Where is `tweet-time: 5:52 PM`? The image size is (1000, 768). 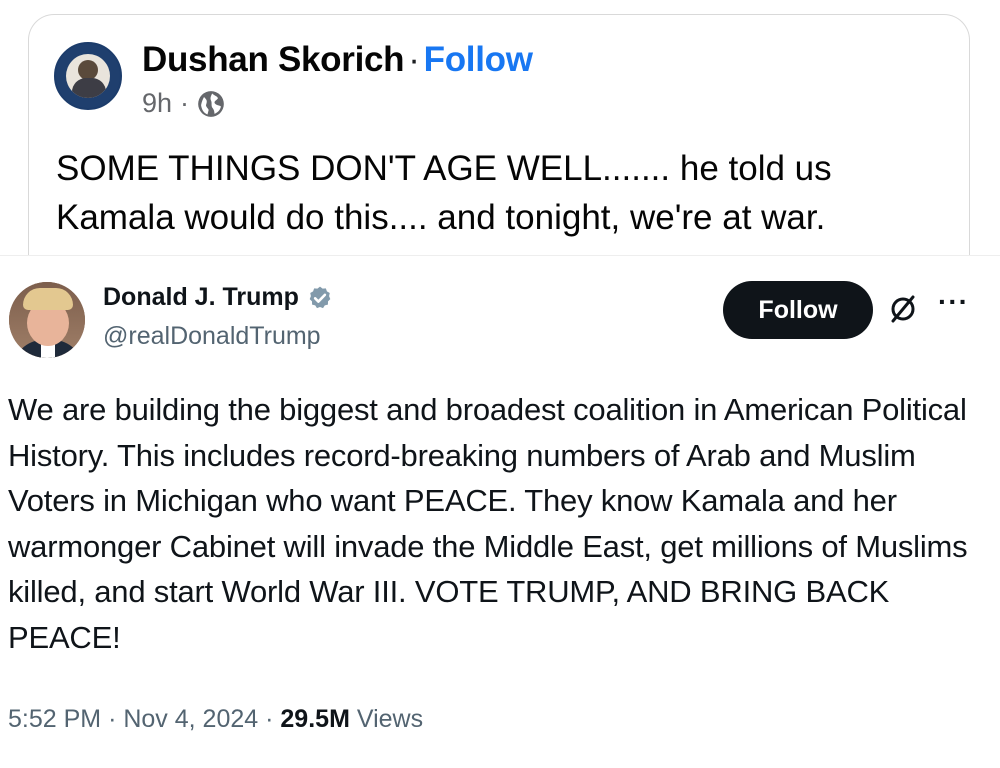 tweet-time: 5:52 PM is located at coordinates (54, 719).